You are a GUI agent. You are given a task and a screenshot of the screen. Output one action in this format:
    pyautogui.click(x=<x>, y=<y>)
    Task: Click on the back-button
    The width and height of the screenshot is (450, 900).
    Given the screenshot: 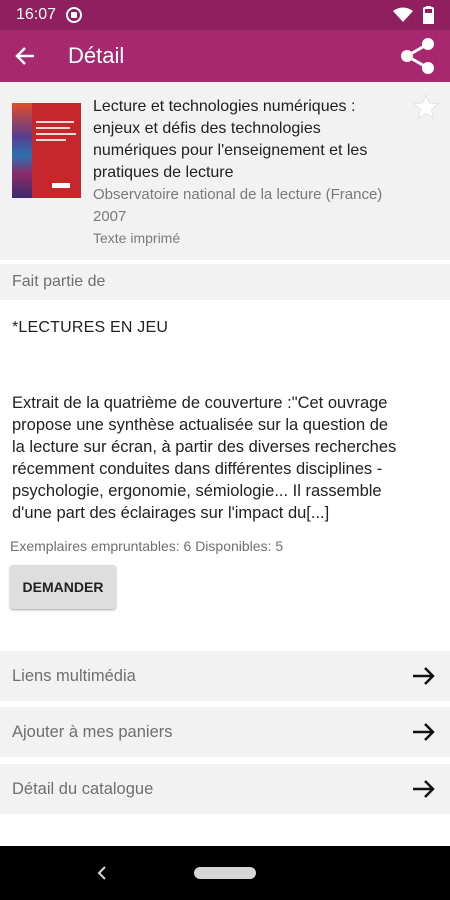 What is the action you would take?
    pyautogui.click(x=25, y=56)
    